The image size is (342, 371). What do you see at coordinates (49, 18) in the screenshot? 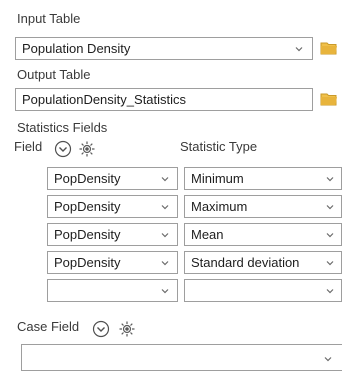
I see `input-table-label: Input Table` at bounding box center [49, 18].